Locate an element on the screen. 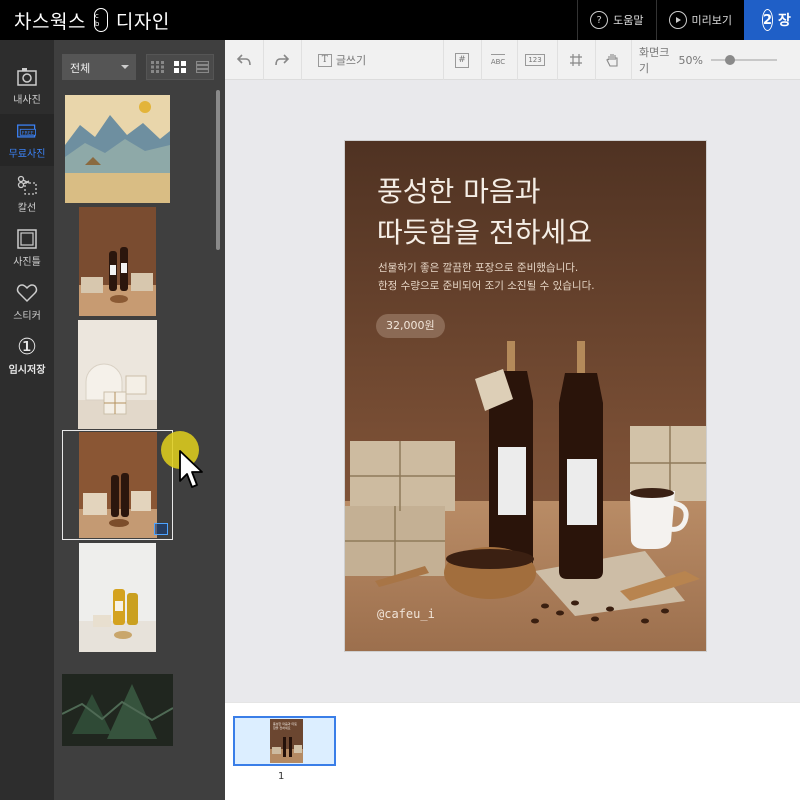 Image resolution: width=800 pixels, height=800 pixels. undo-button is located at coordinates (244, 60).